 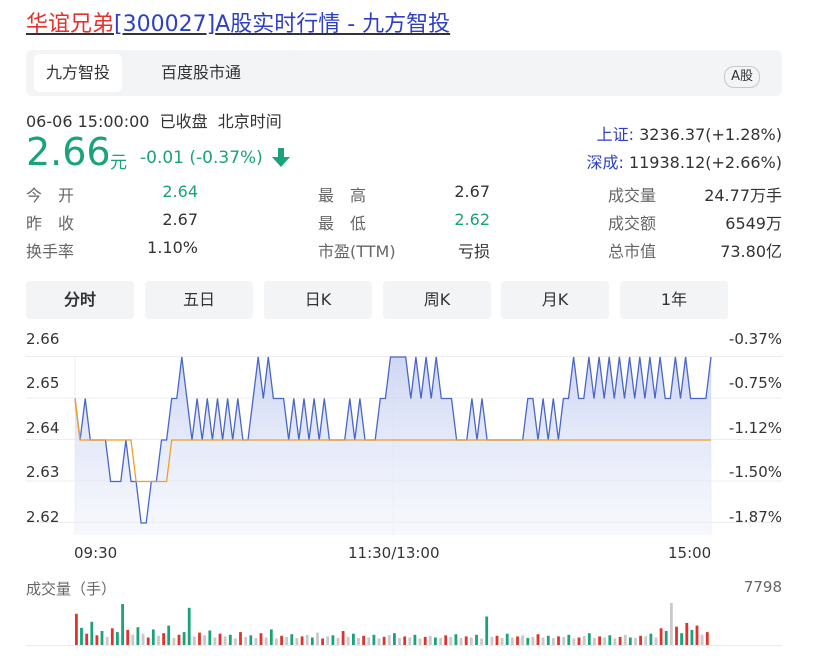 What do you see at coordinates (43, 517) in the screenshot?
I see `y-tick-label: 2.62` at bounding box center [43, 517].